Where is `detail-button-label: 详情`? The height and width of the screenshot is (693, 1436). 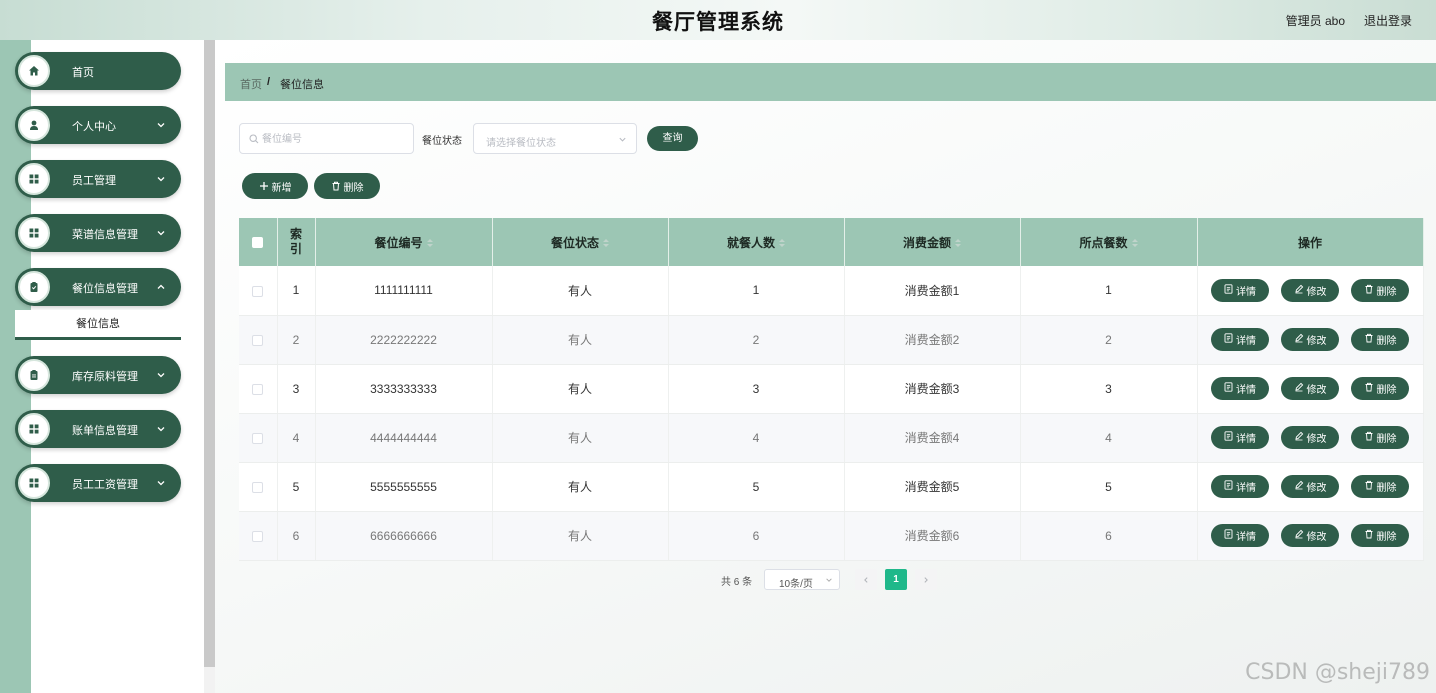 detail-button-label: 详情 is located at coordinates (1246, 488).